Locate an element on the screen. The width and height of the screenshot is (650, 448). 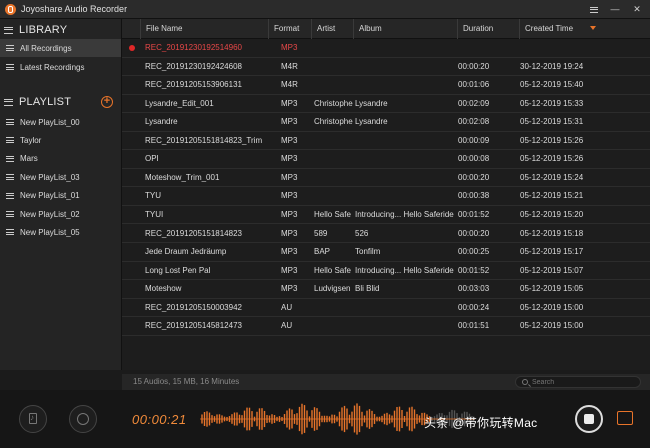
cell-created-time: 05-12-2019 15:05 is located at coordinates (552, 289).